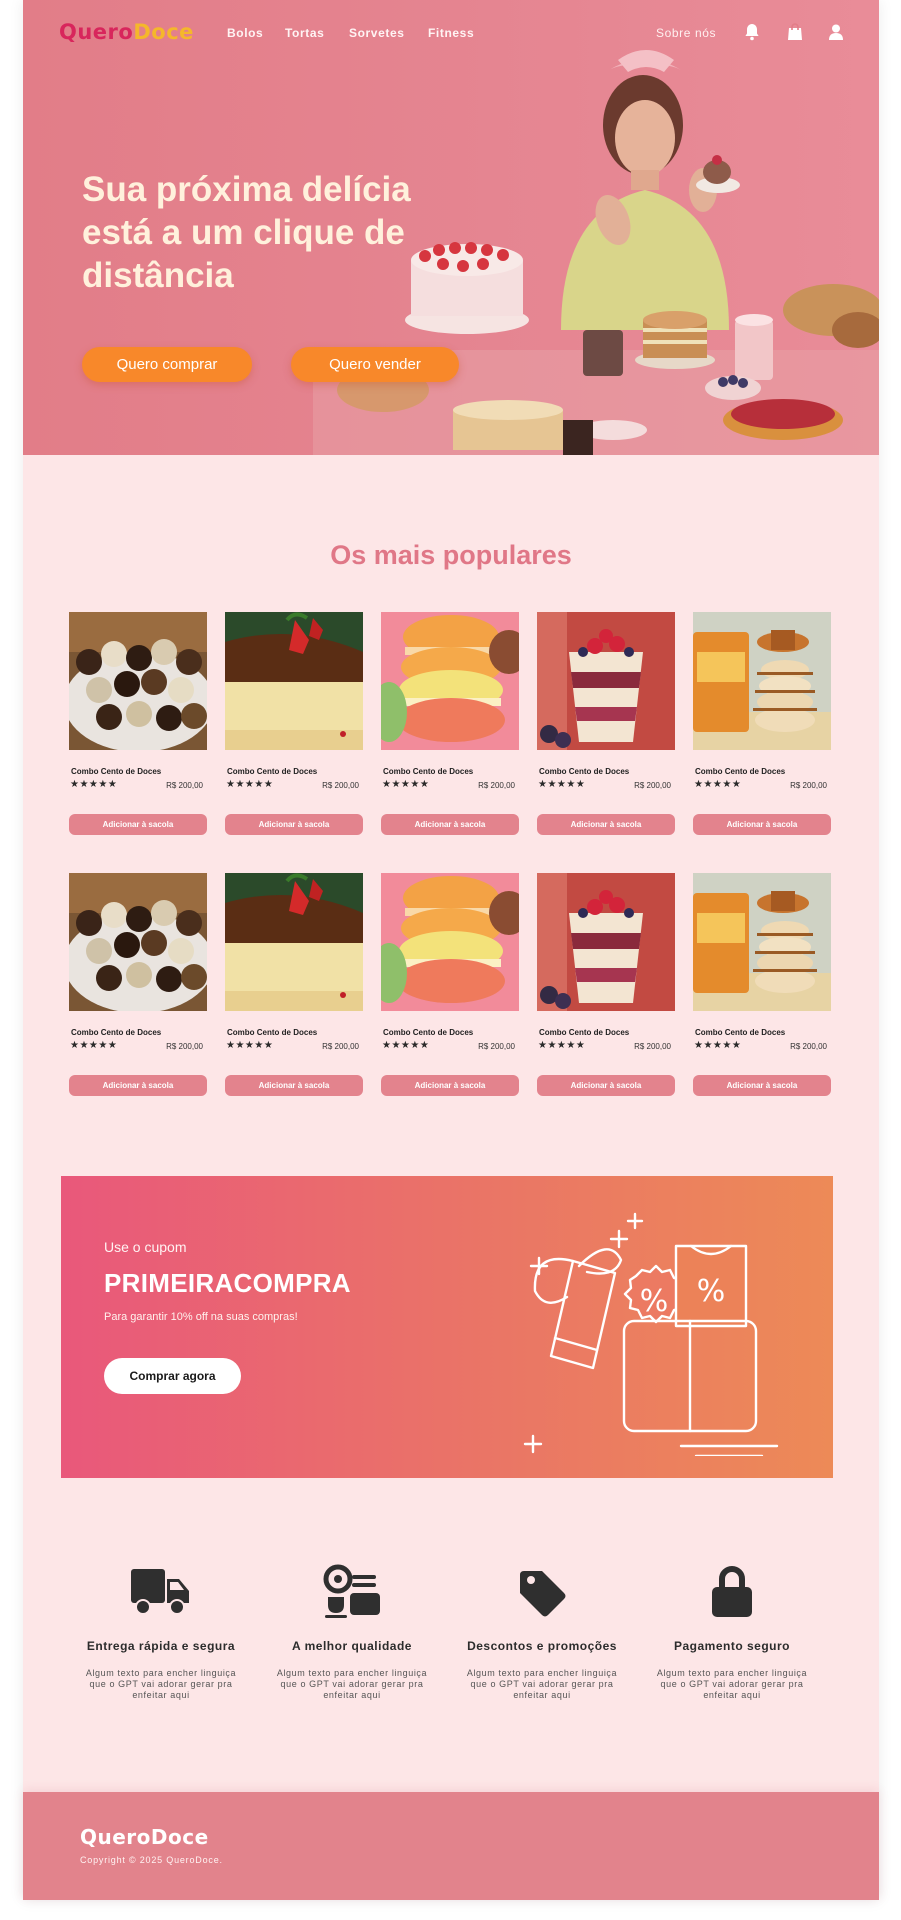  I want to click on sell-button: Quero vender, so click(375, 364).